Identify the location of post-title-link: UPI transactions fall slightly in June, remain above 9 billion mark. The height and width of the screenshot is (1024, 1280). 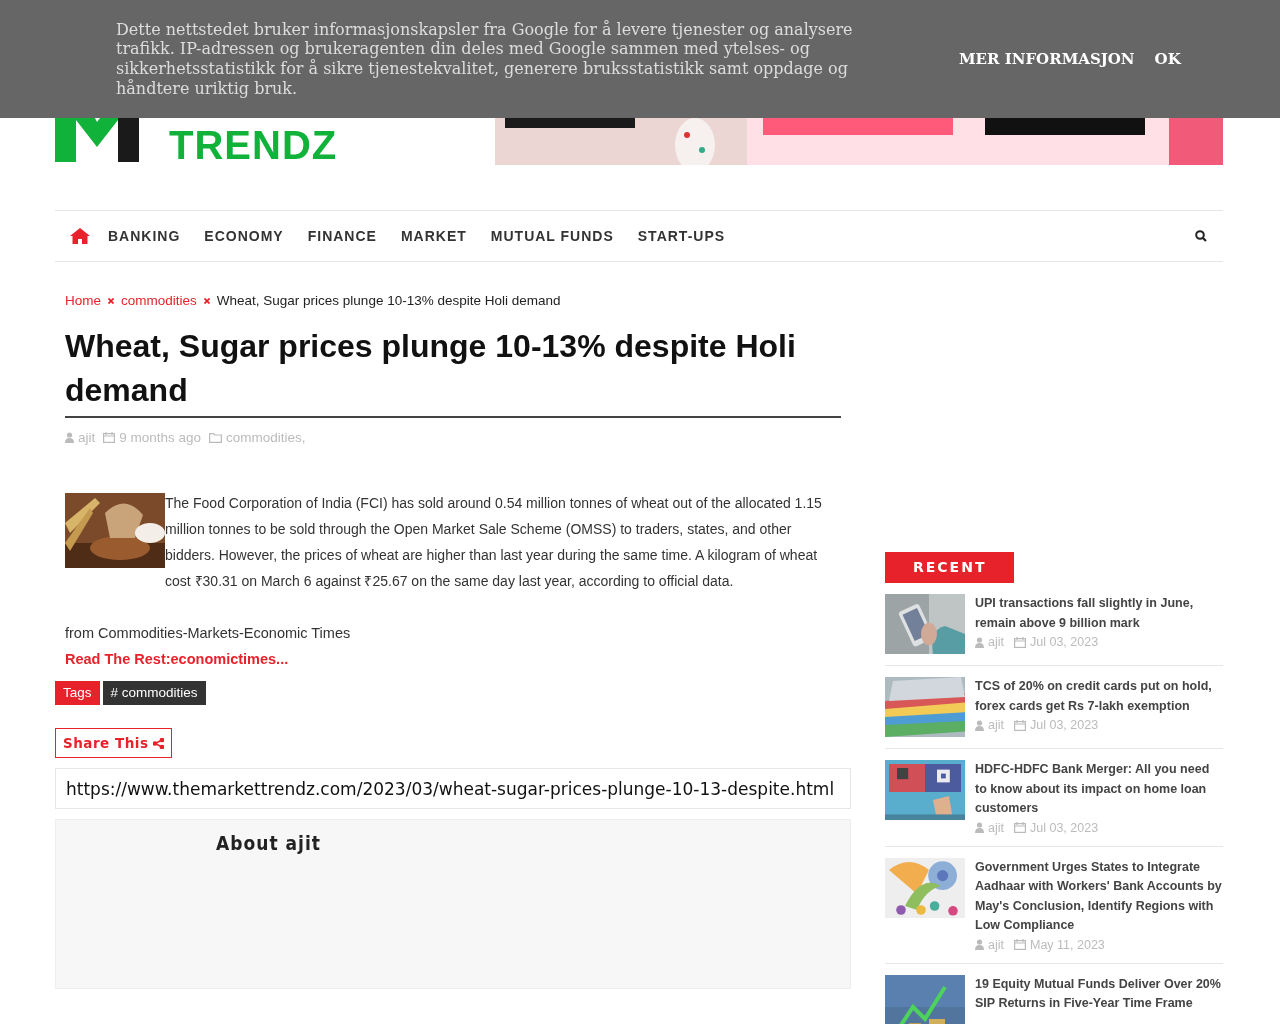
(1099, 613).